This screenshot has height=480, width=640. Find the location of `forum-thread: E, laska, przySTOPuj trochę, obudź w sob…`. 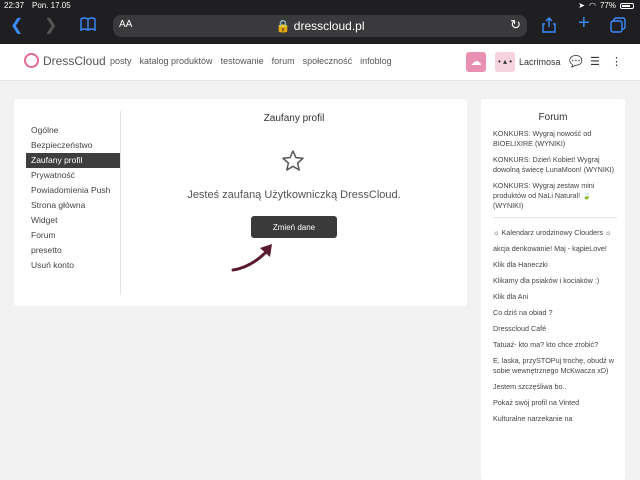

forum-thread: E, laska, przySTOPuj trochę, obudź w sob… is located at coordinates (555, 366).